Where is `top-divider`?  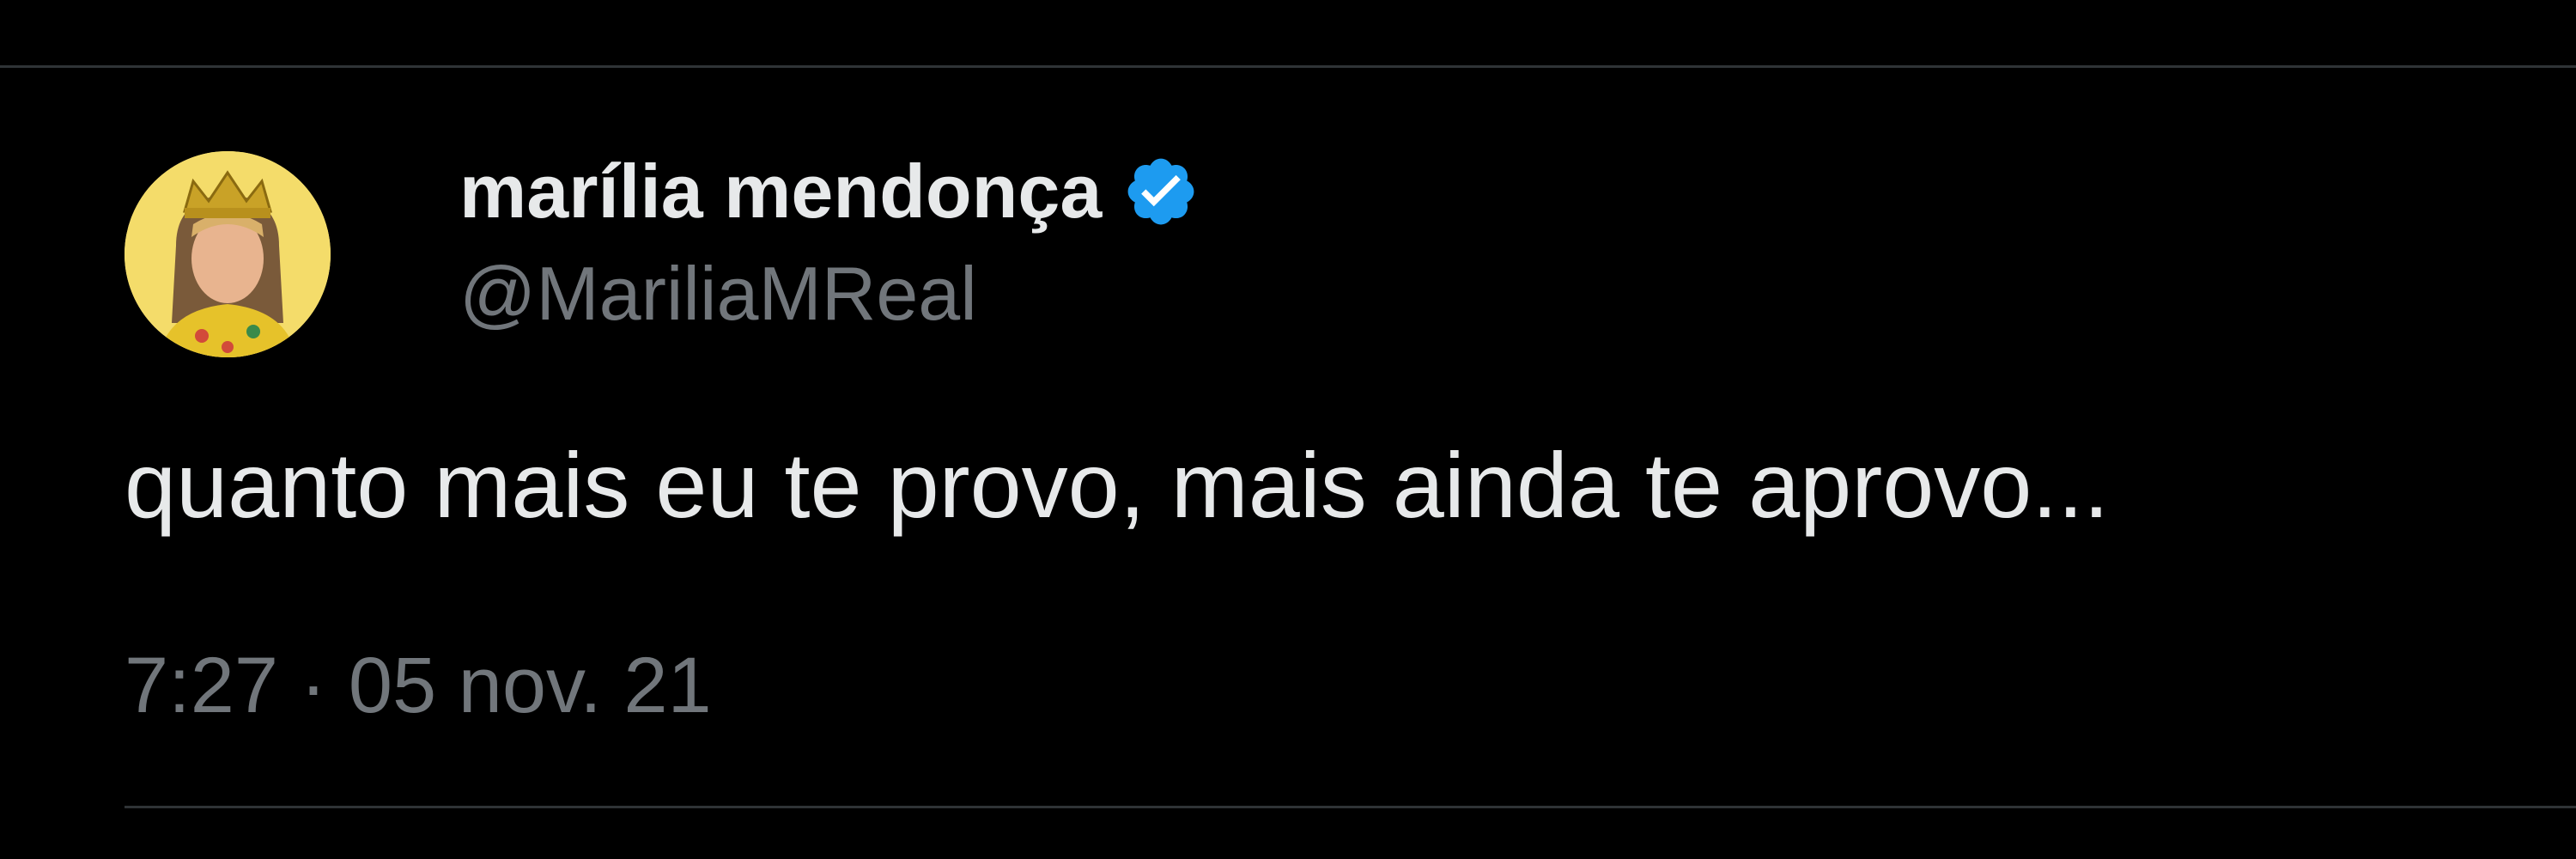 top-divider is located at coordinates (1288, 66).